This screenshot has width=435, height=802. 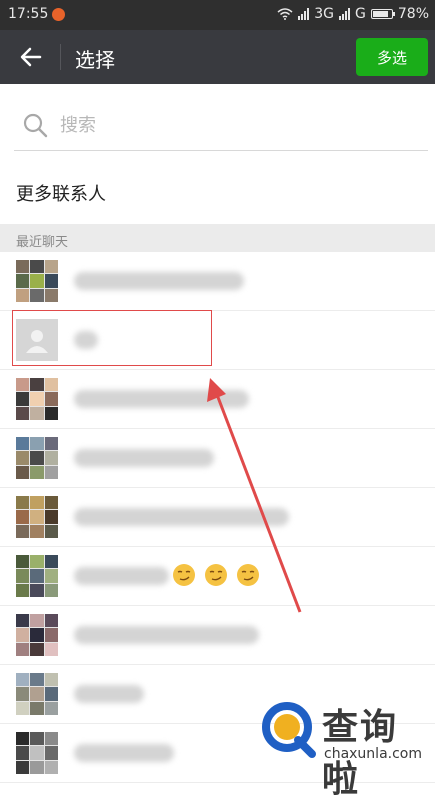 I want to click on title-bar: 选择 多选, so click(x=217, y=57).